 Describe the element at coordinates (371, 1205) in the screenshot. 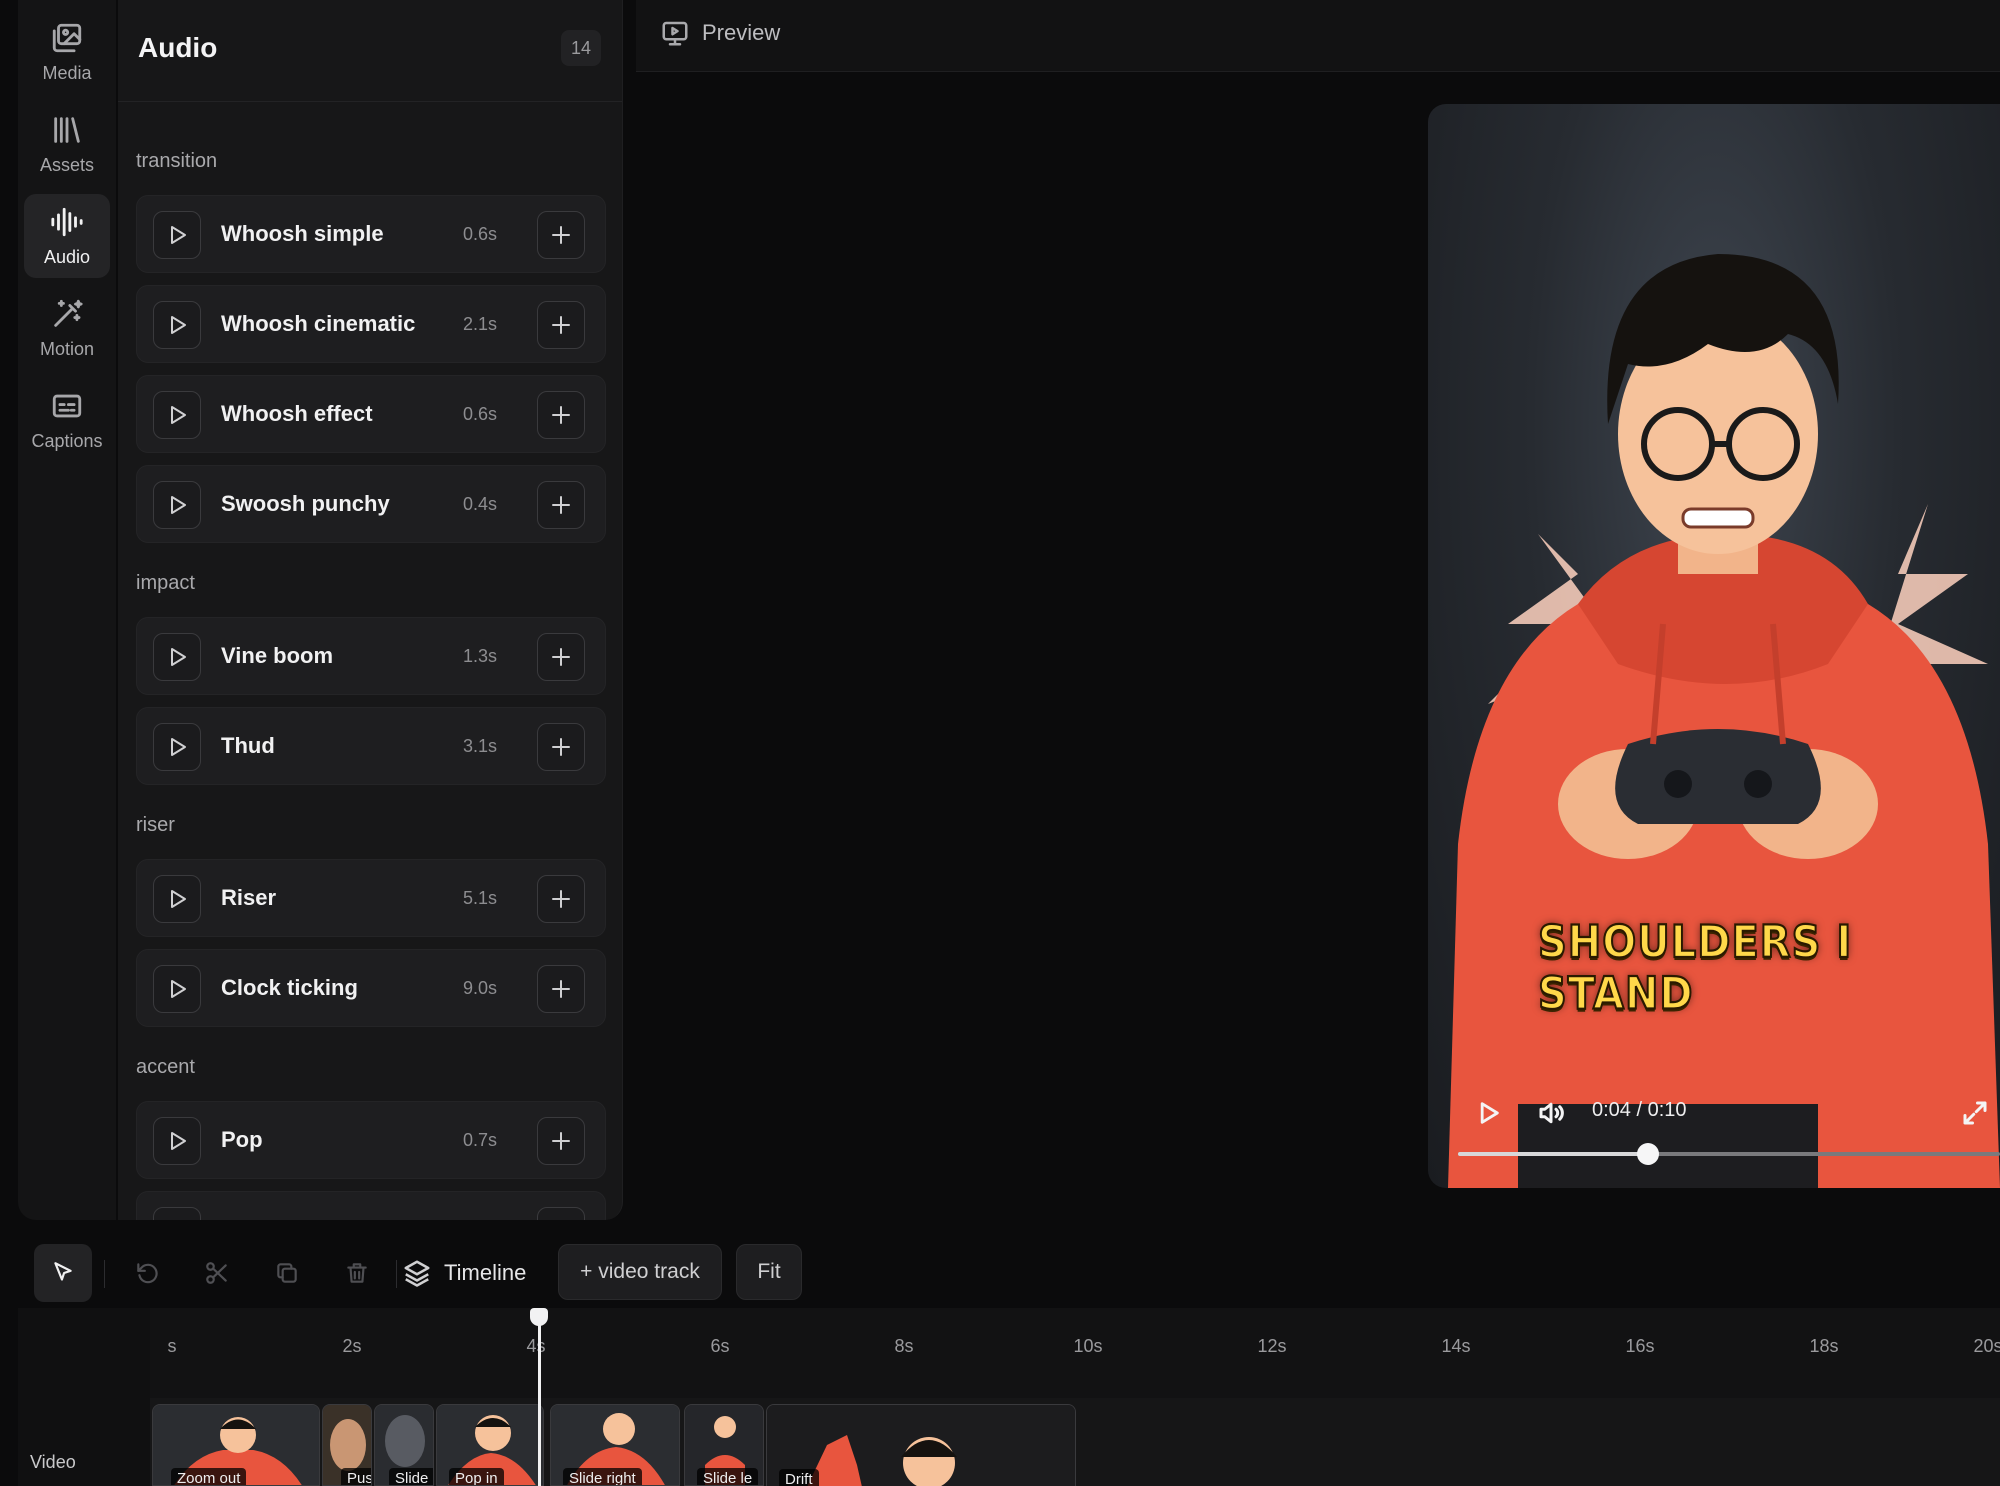

I see `sound-item-partial` at that location.